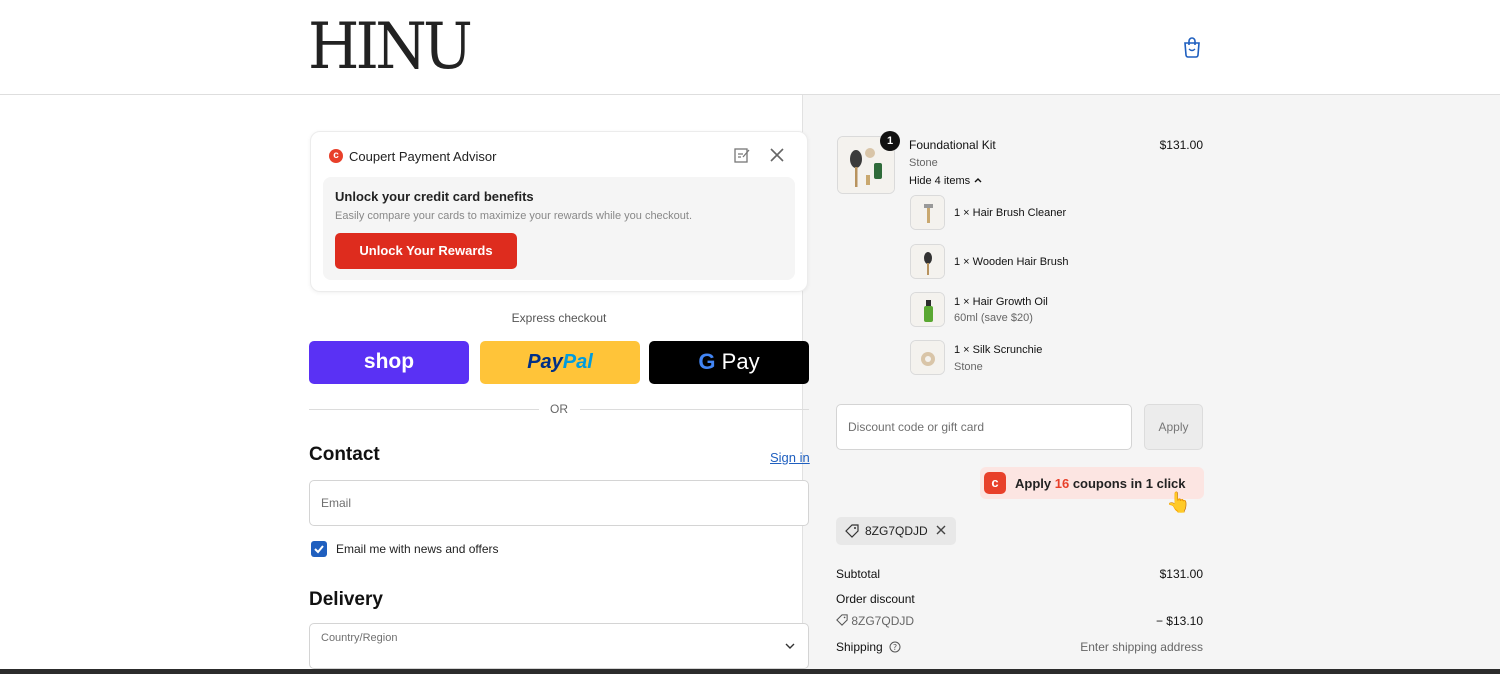 The height and width of the screenshot is (674, 1500). I want to click on store-logo: HINU, so click(390, 47).